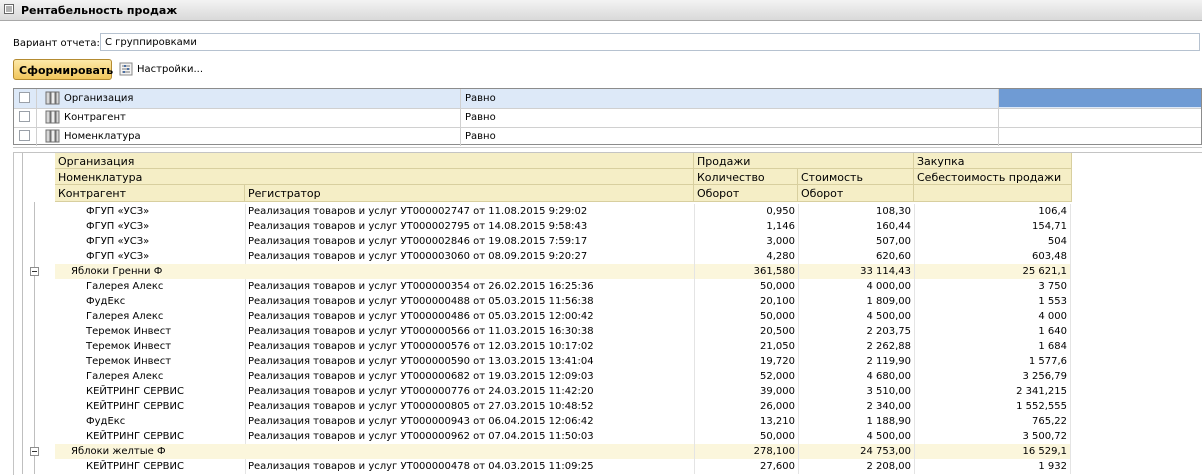  What do you see at coordinates (993, 193) in the screenshot?
I see `header-purchase-blank` at bounding box center [993, 193].